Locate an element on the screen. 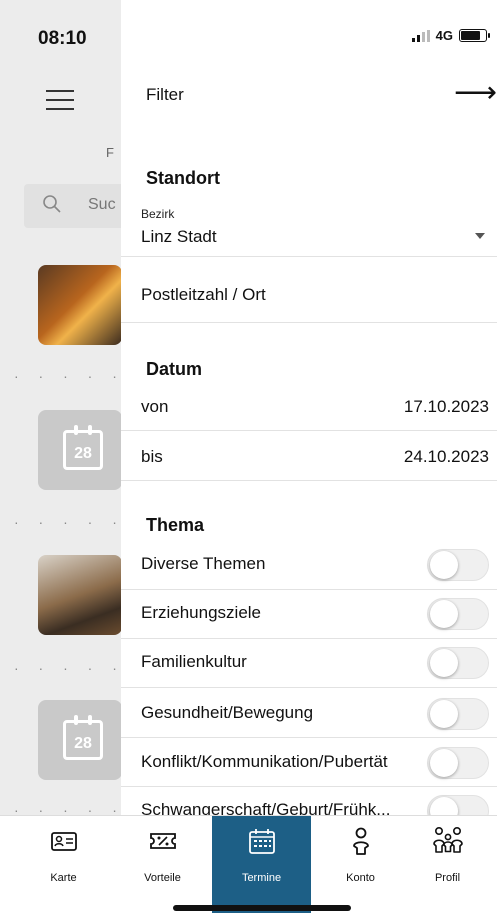  nav-termine: Termine is located at coordinates (261, 864).